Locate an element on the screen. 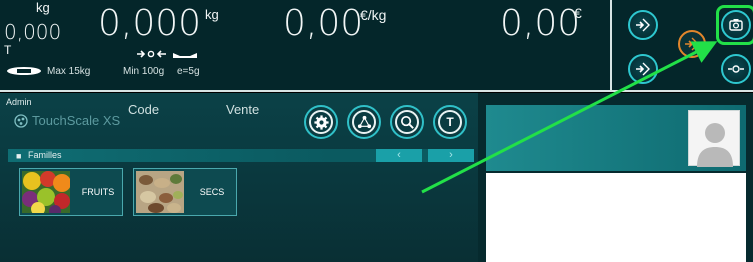 The width and height of the screenshot is (753, 262). user-avatar-icon is located at coordinates (715, 145).